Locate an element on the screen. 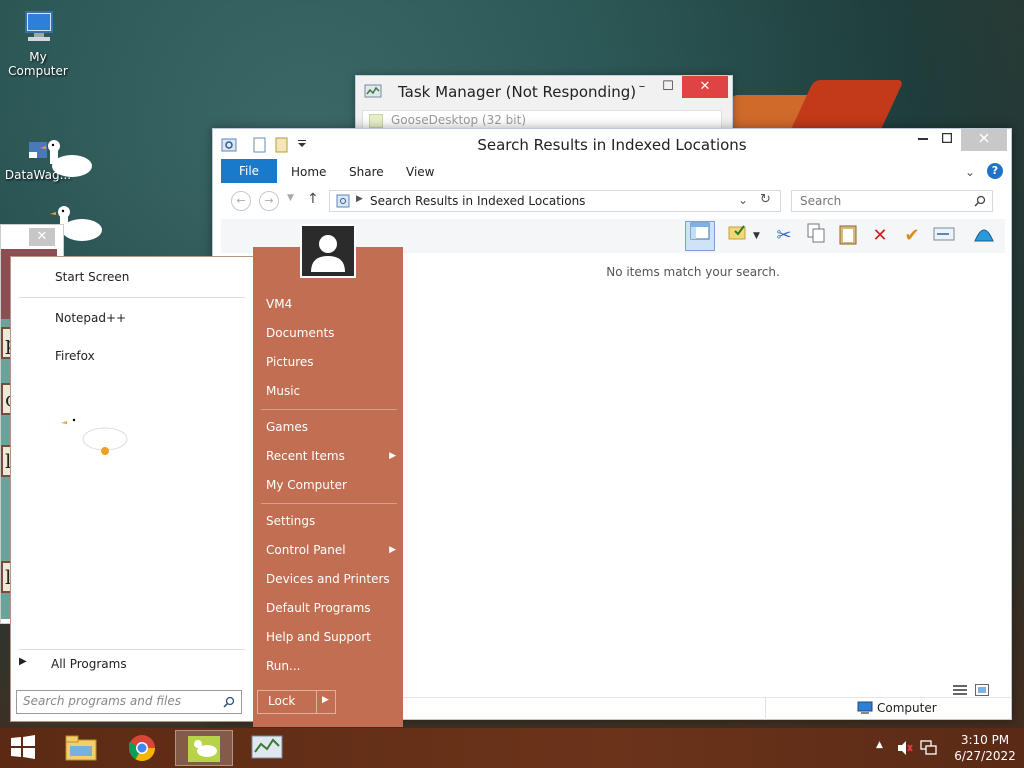 The width and height of the screenshot is (1024, 768). monitor-icon is located at coordinates (39, 26).